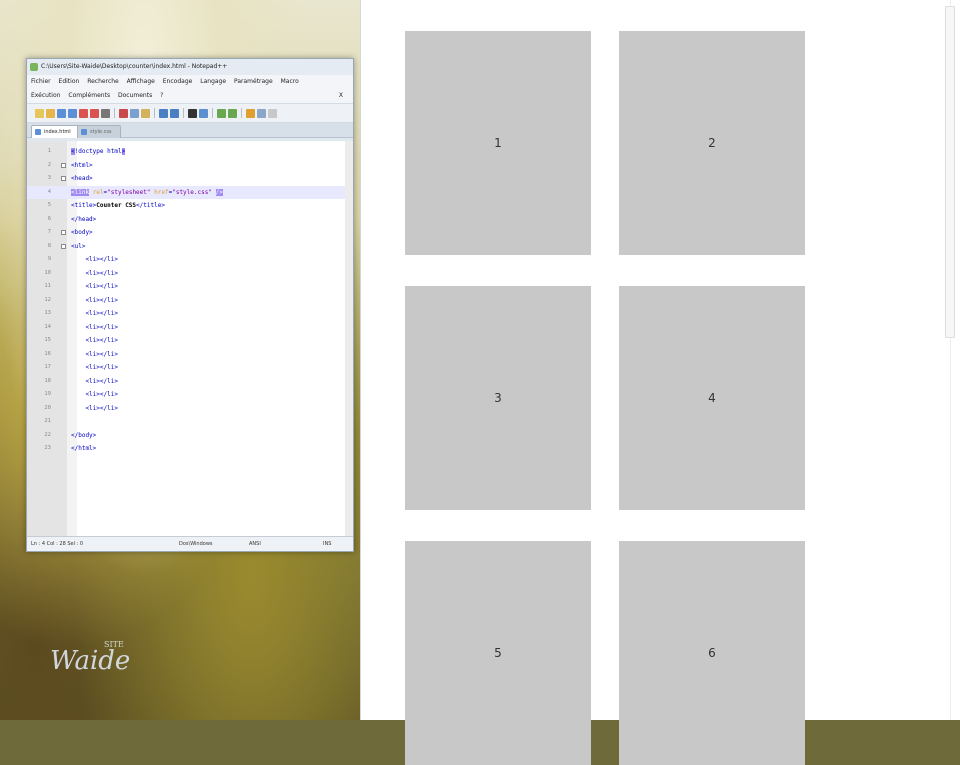  Describe the element at coordinates (47, 353) in the screenshot. I see `line-number: 16` at that location.